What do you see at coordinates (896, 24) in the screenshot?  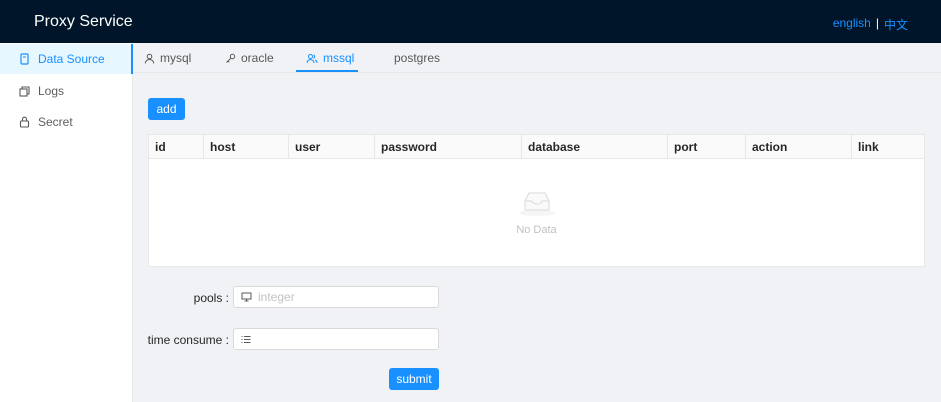 I see `lang-chinese-link: 中文` at bounding box center [896, 24].